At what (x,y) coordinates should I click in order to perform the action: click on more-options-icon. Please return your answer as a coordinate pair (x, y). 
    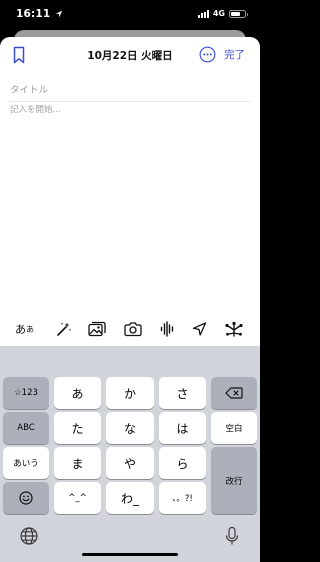
    Looking at the image, I should click on (207, 54).